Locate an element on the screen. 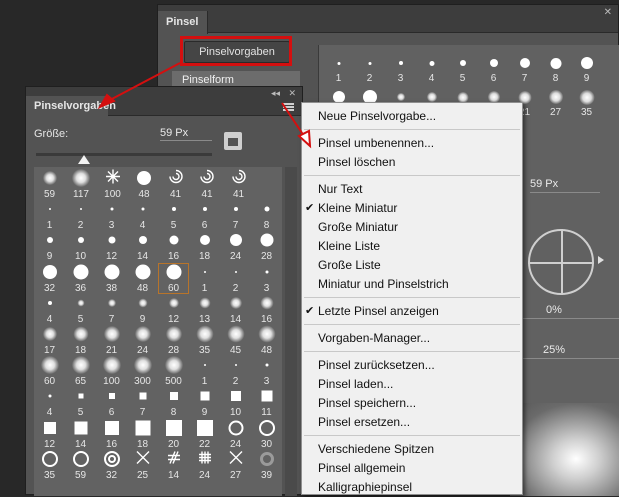 The height and width of the screenshot is (497, 619). brush-tip-cell: 2 is located at coordinates (369, 68).